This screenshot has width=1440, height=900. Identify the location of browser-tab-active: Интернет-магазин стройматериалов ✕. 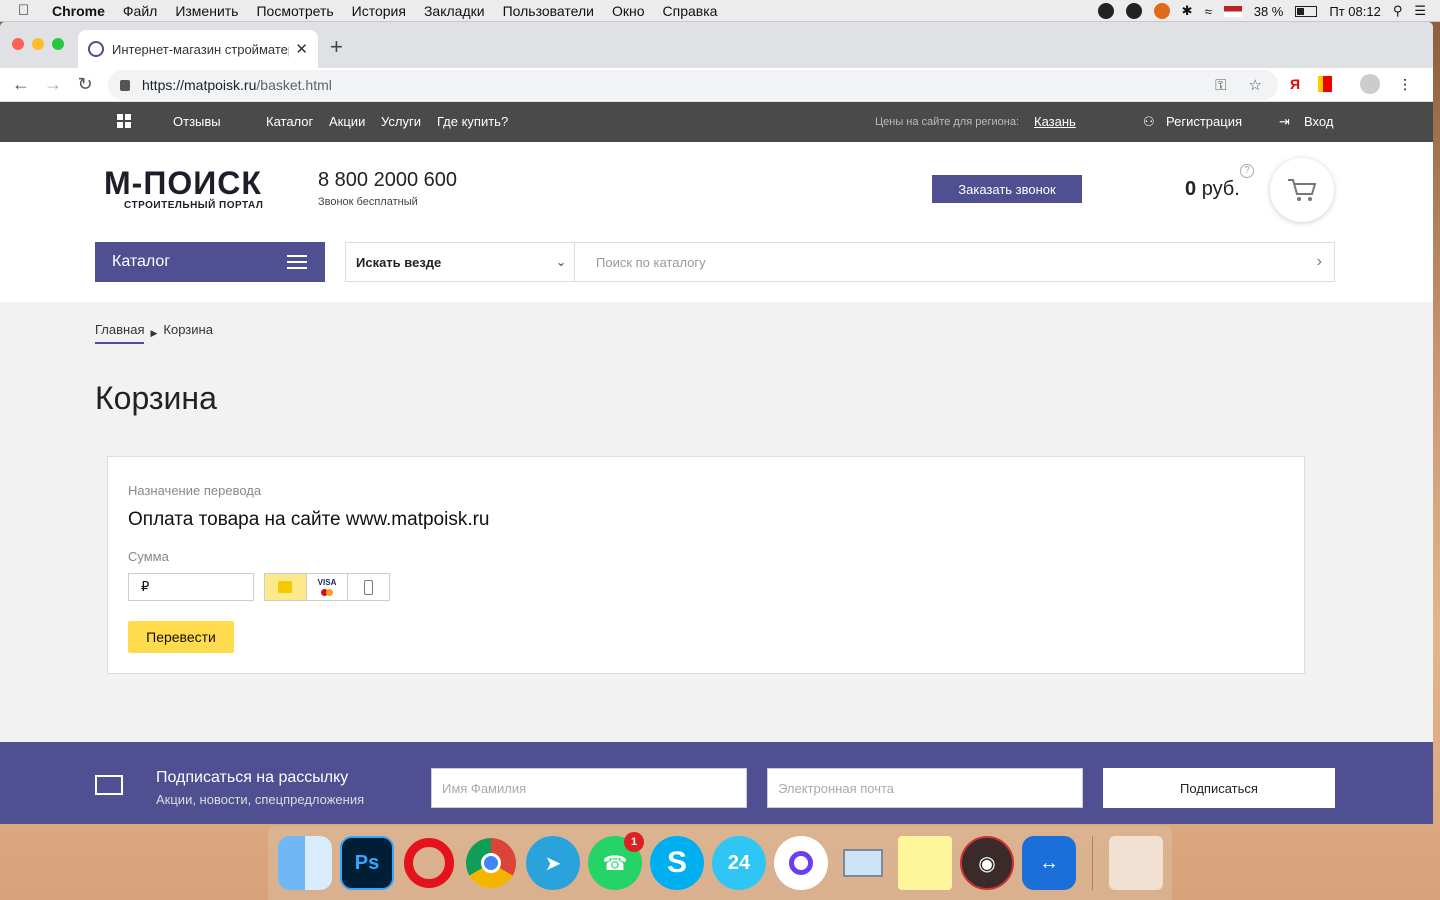
(198, 49).